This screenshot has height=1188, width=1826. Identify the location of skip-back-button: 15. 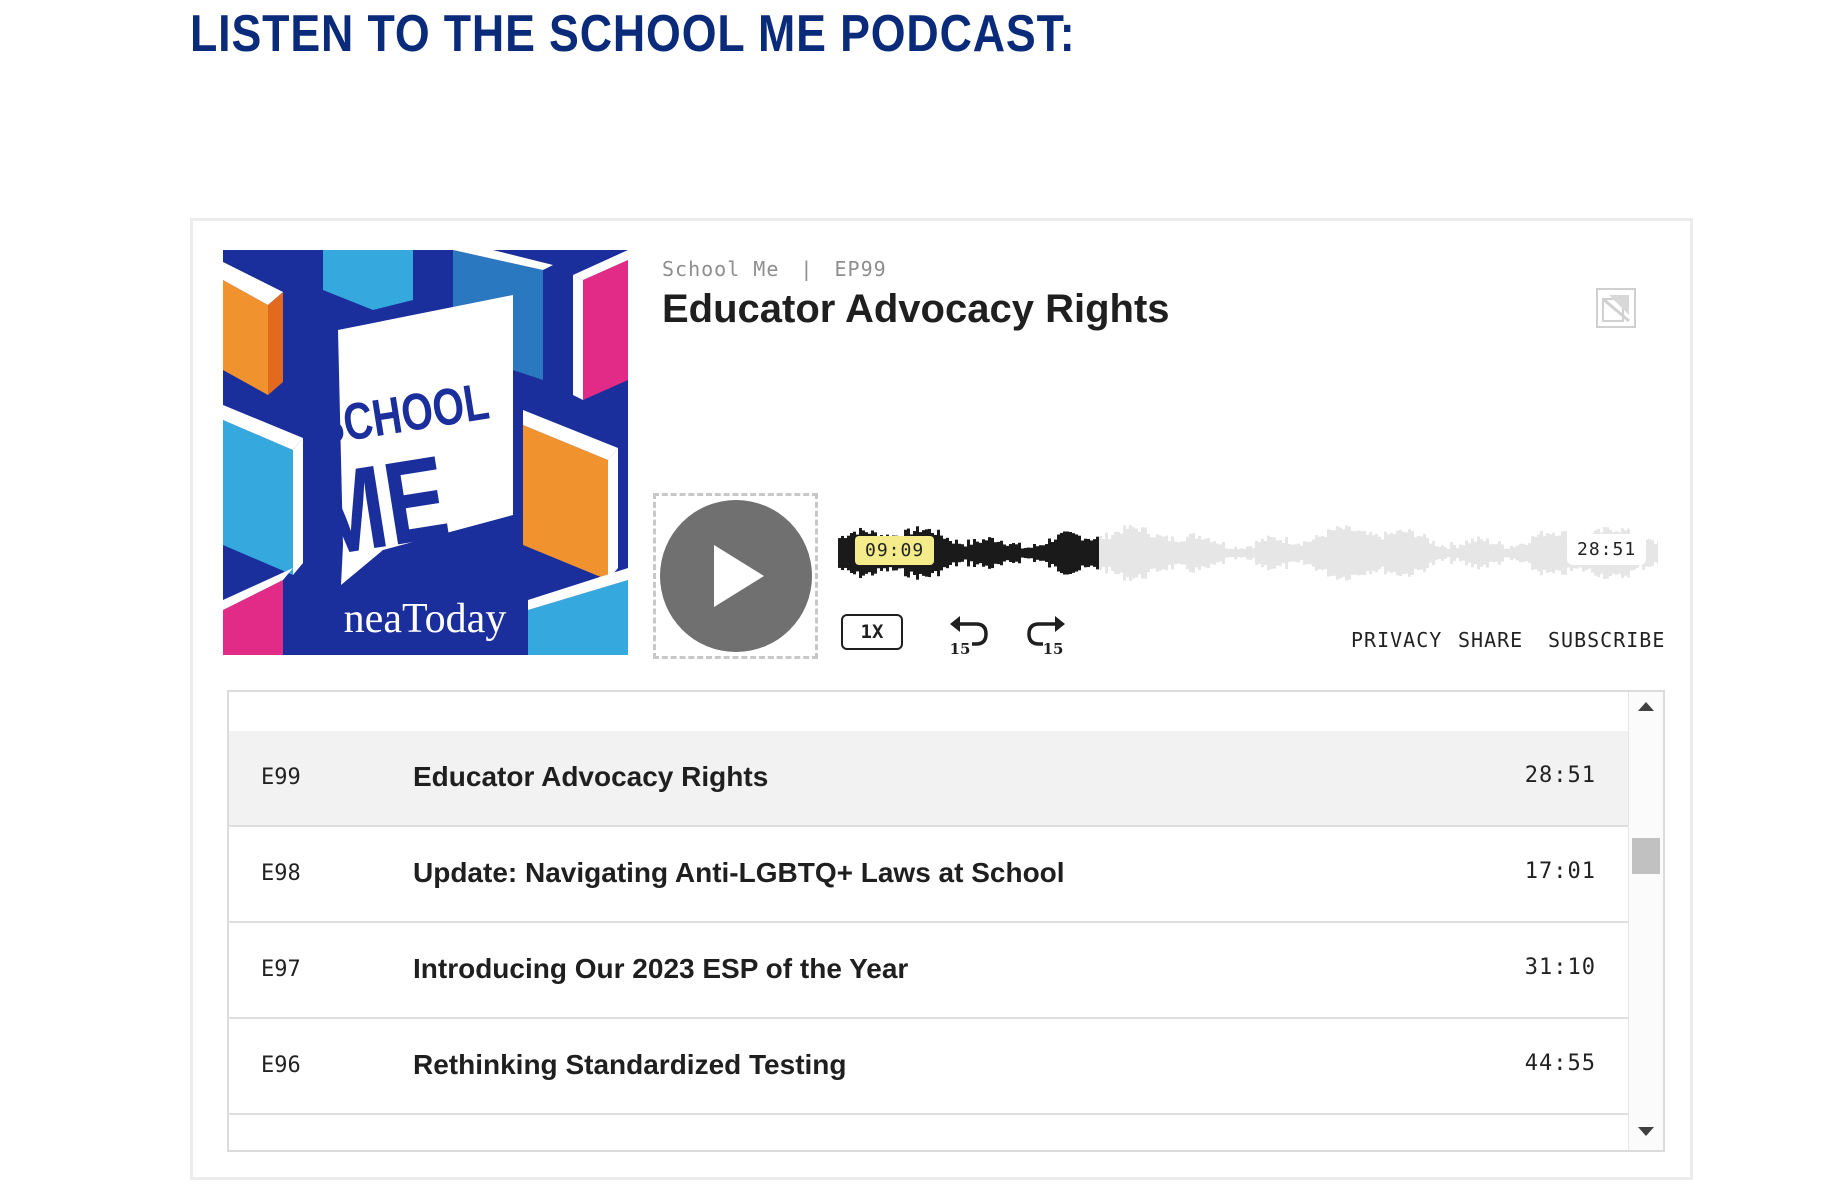
(968, 634).